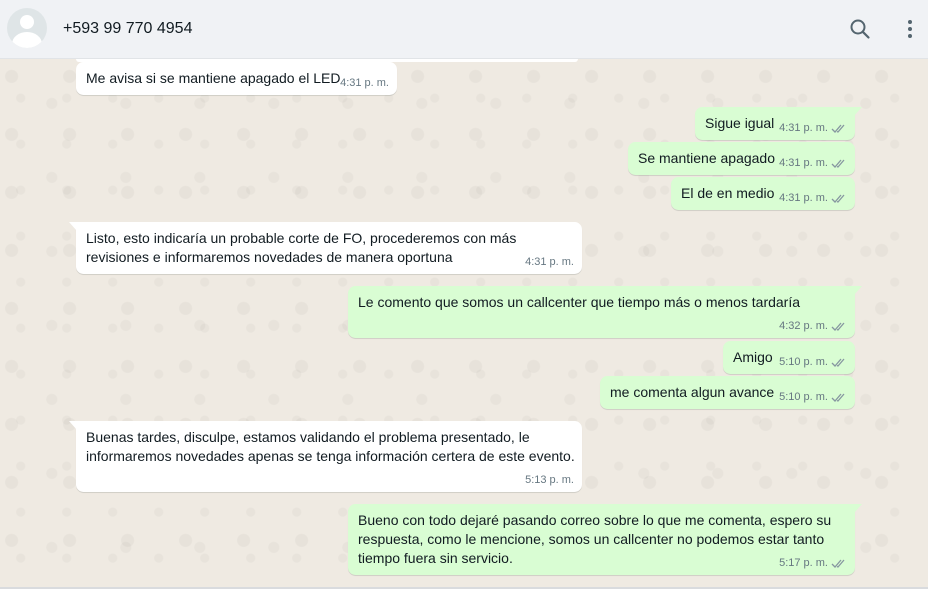  Describe the element at coordinates (910, 29) in the screenshot. I see `menu-icon` at that location.